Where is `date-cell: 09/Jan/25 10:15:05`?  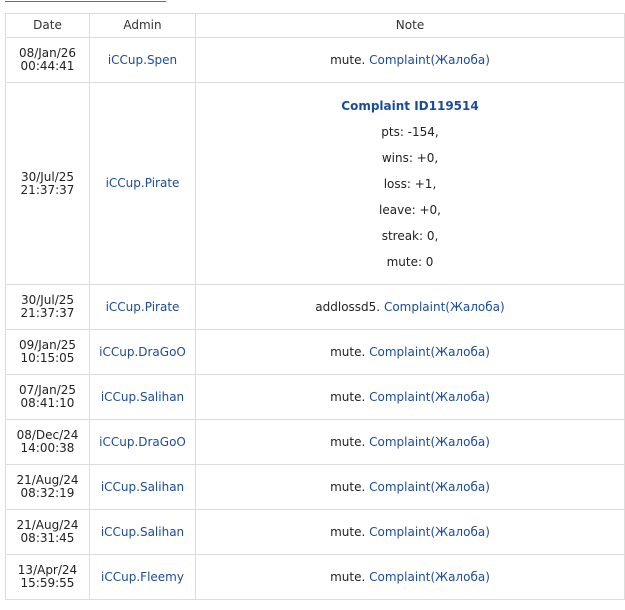
date-cell: 09/Jan/25 10:15:05 is located at coordinates (47, 352).